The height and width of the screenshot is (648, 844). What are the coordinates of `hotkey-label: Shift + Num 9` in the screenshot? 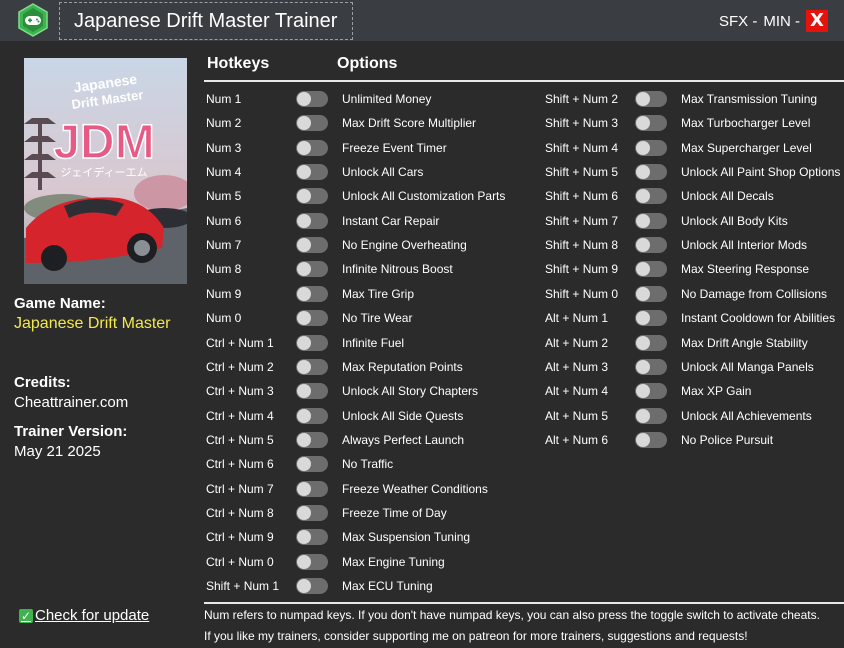 It's located at (582, 269).